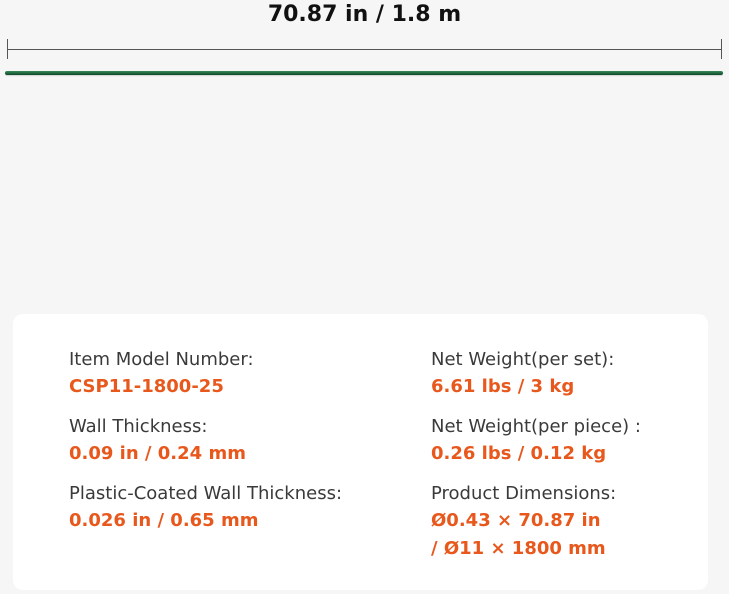 The height and width of the screenshot is (594, 729). What do you see at coordinates (503, 386) in the screenshot?
I see `spec-value: 6.61 lbs / 3 kg` at bounding box center [503, 386].